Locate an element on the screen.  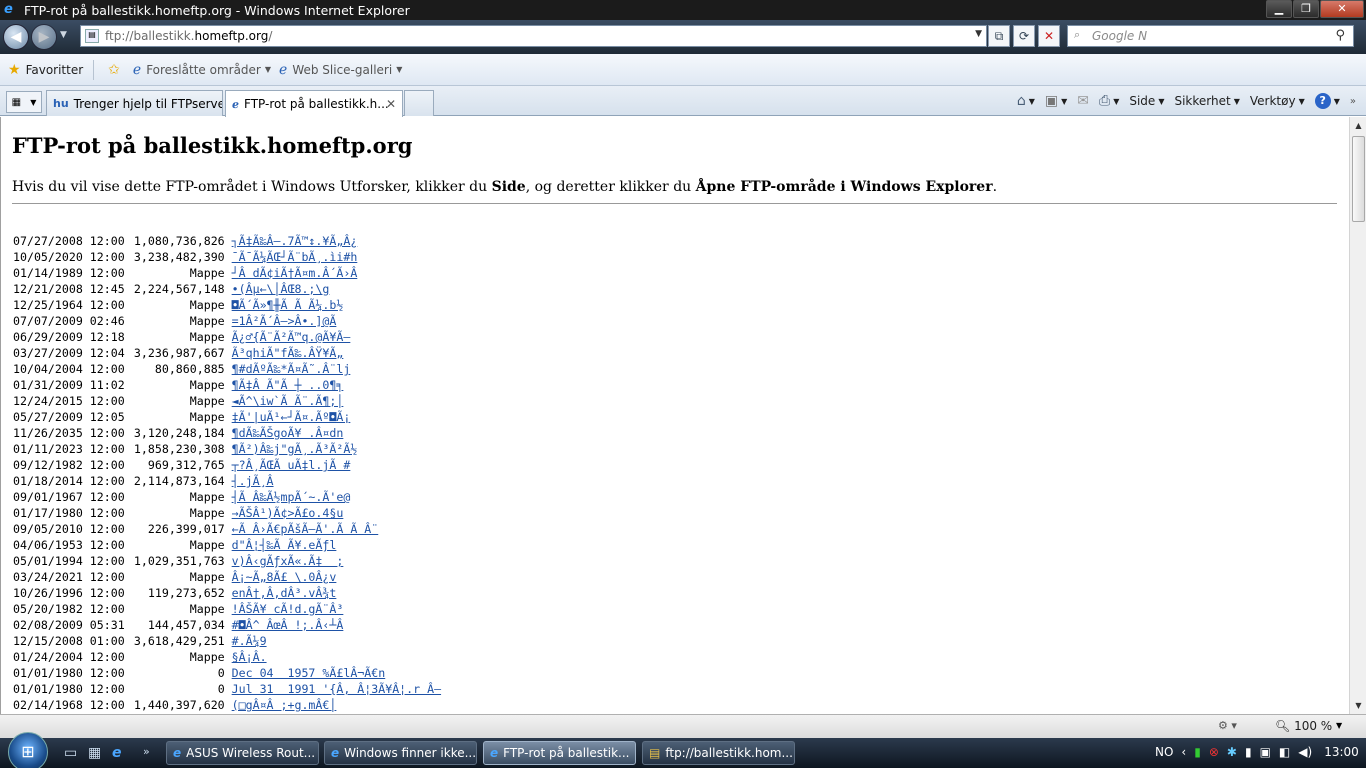
entry-link: •(Âµ←\│ÂŒ8.;\g is located at coordinates (281, 289).